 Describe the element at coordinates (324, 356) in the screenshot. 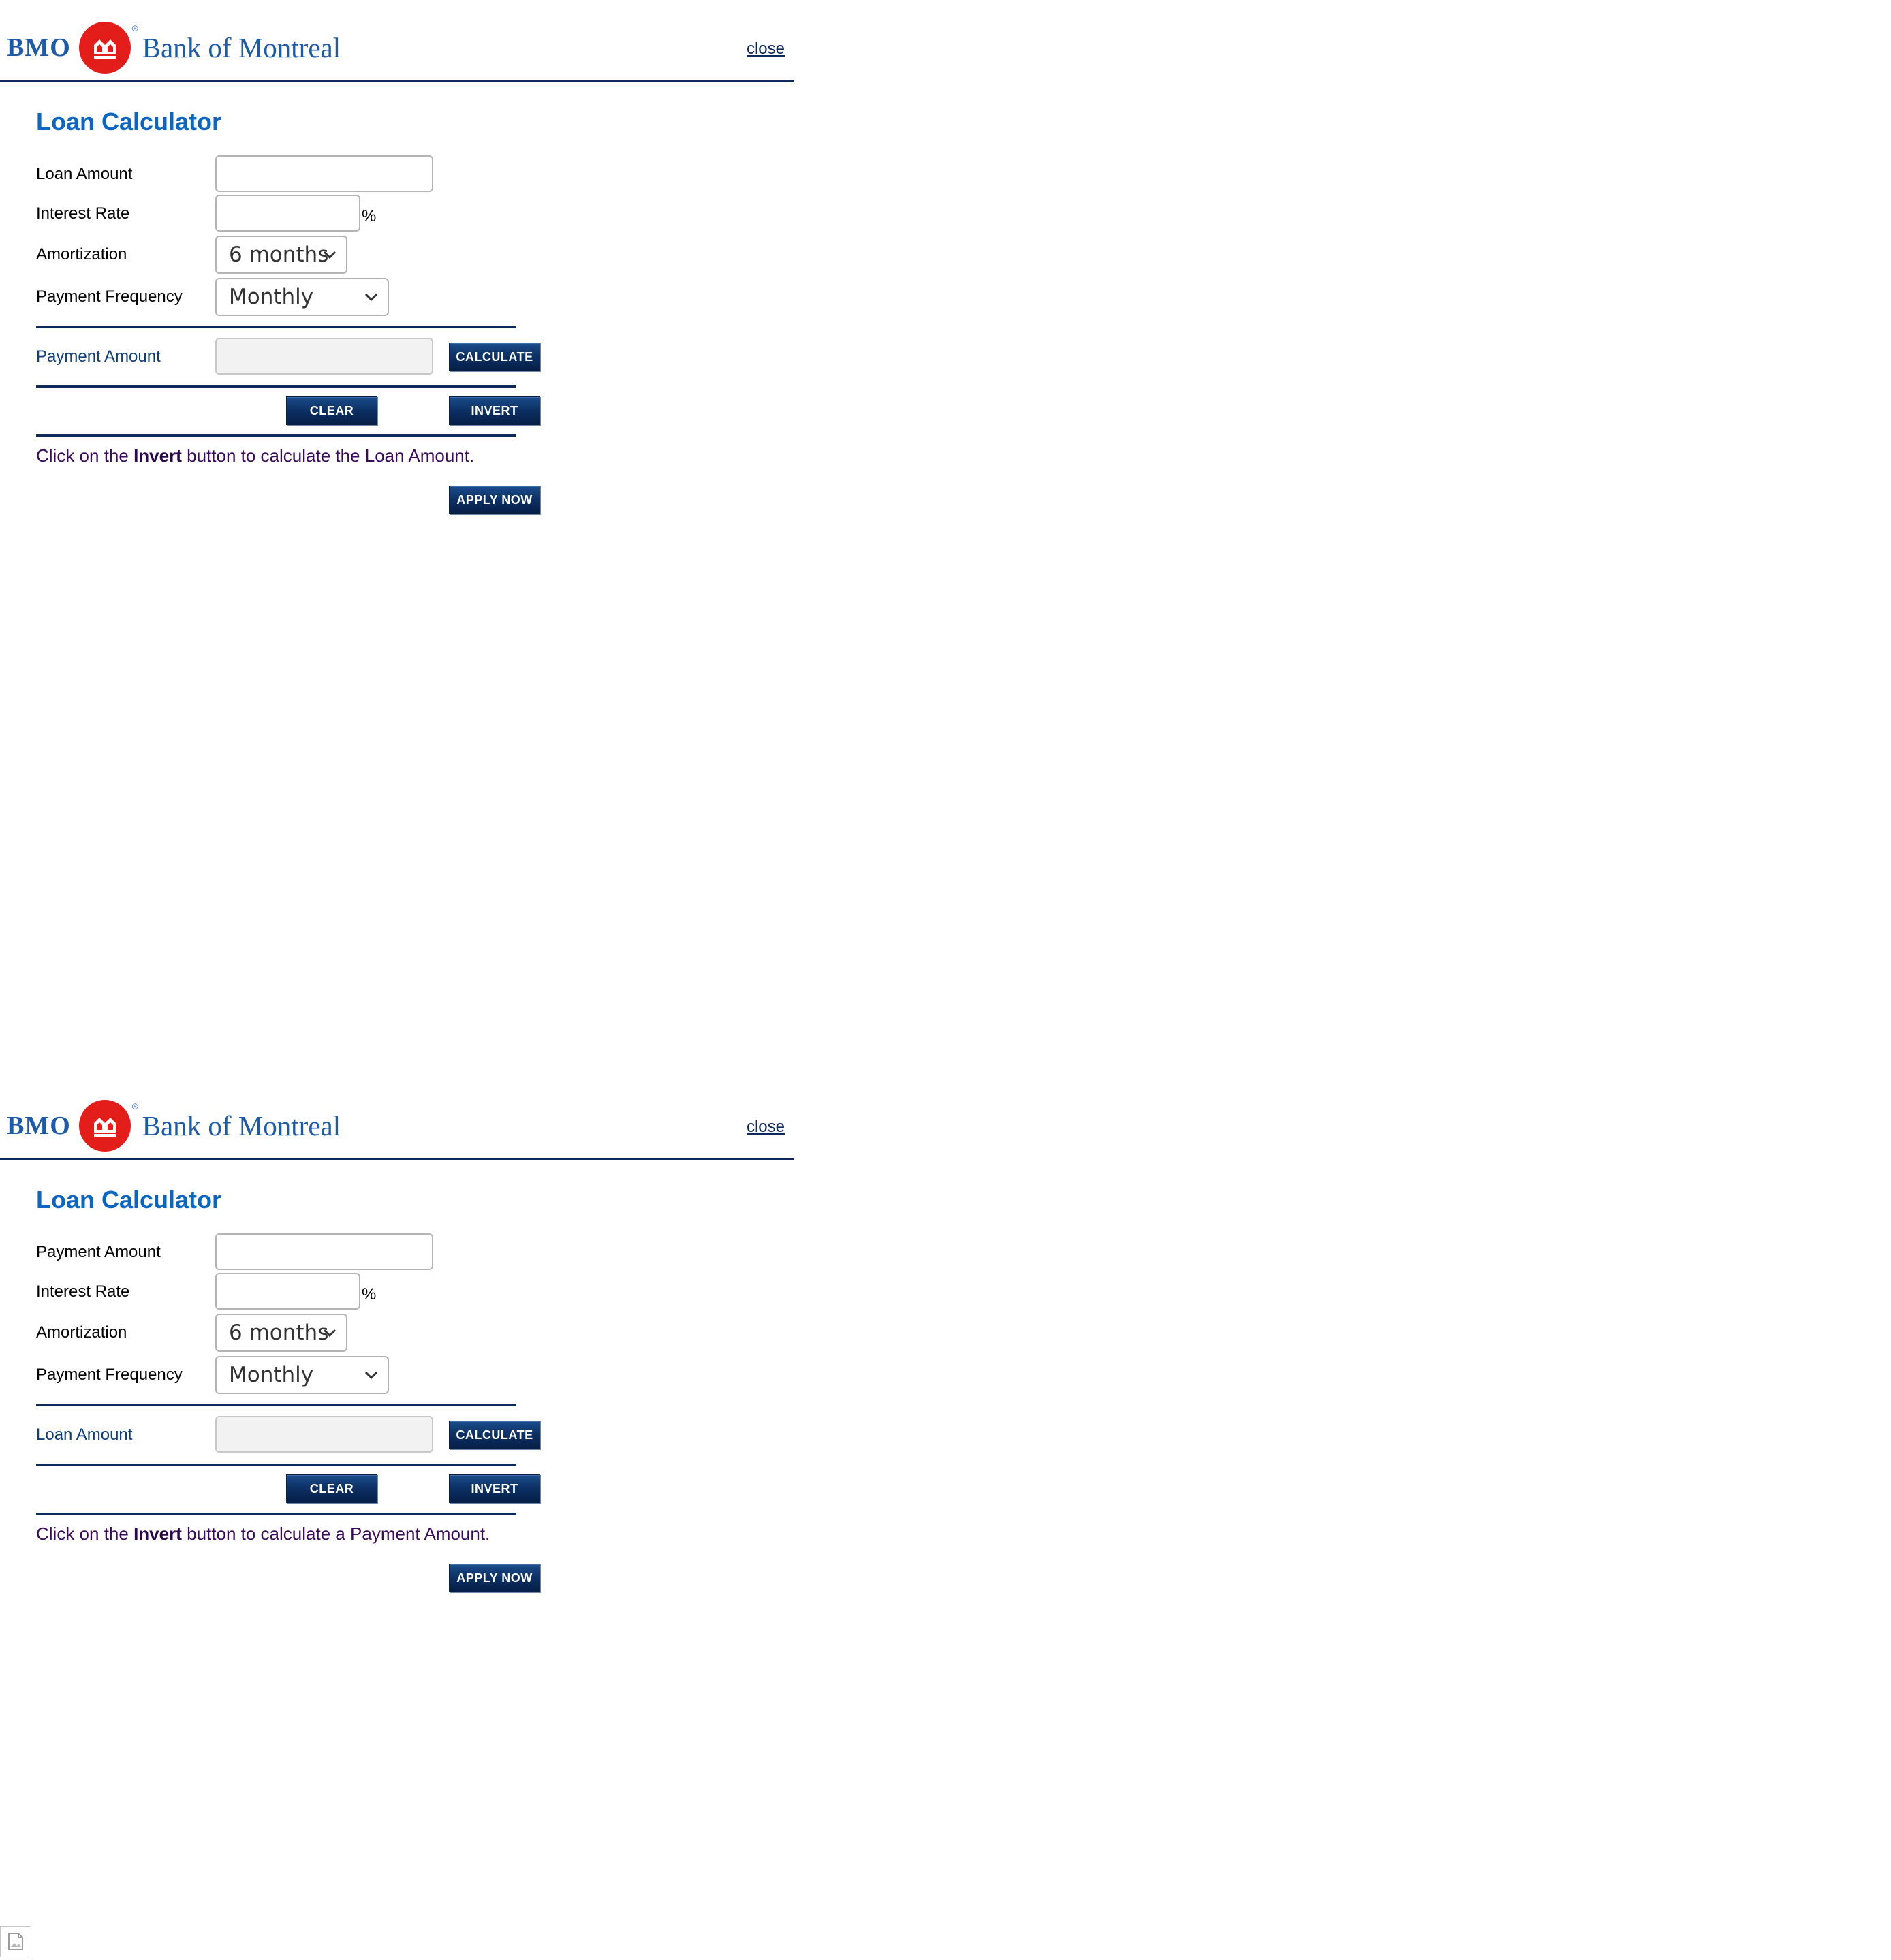

I see `payment-amount-output` at that location.